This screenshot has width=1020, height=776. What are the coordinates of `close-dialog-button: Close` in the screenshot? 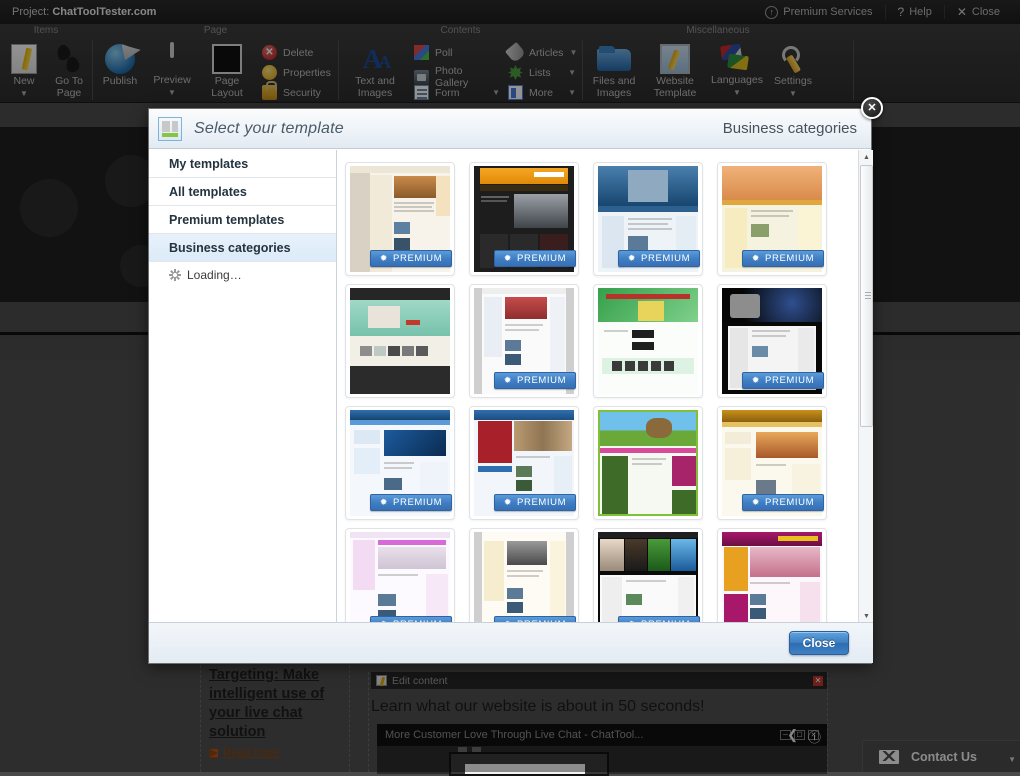 It's located at (819, 643).